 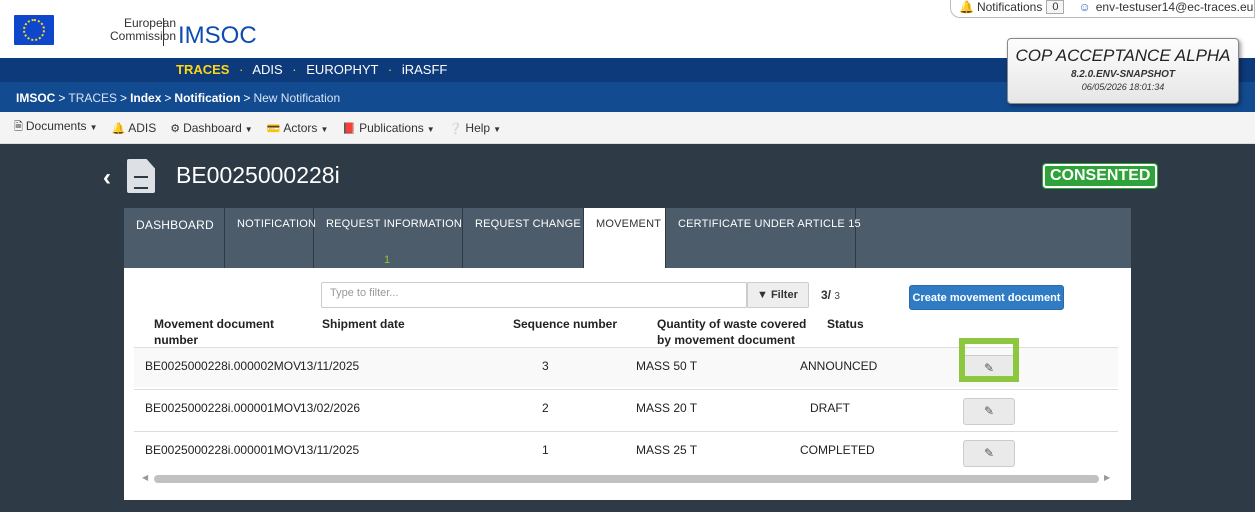 What do you see at coordinates (142, 127) in the screenshot?
I see `menu-label: ADIS` at bounding box center [142, 127].